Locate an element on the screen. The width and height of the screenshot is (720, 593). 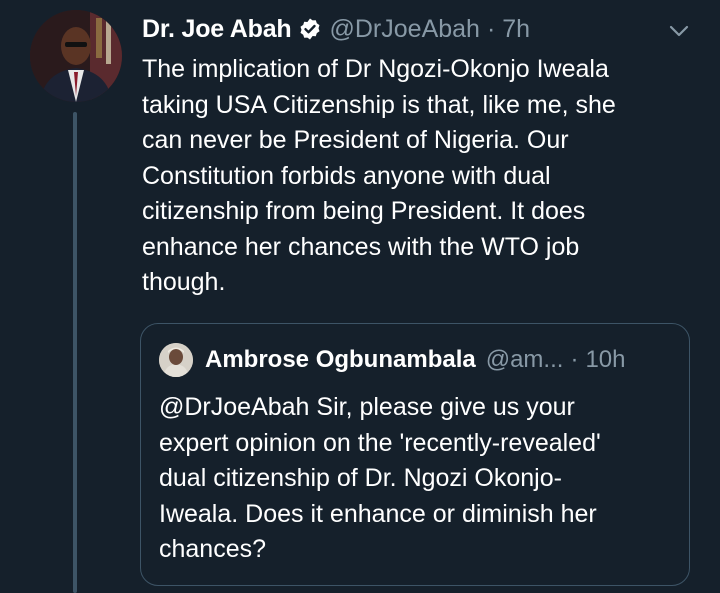
thread-line is located at coordinates (75, 352).